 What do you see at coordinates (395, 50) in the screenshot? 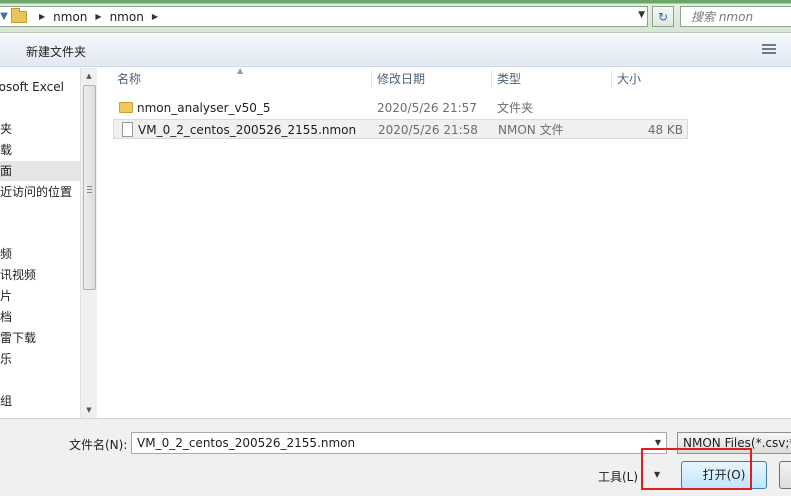
I see `command-bar: 新建文件夹` at bounding box center [395, 50].